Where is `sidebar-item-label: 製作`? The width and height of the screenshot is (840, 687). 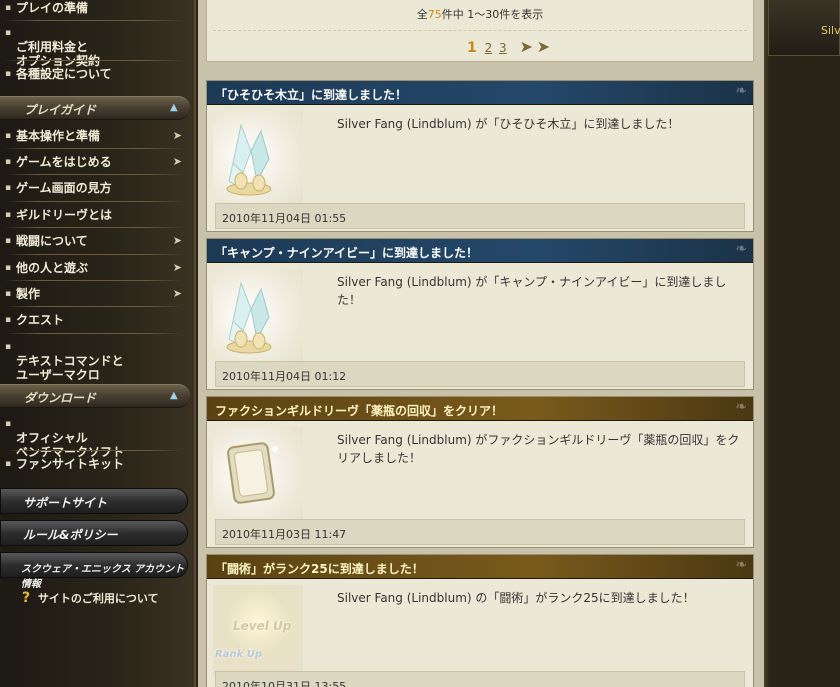
sidebar-item-label: 製作 is located at coordinates (28, 294).